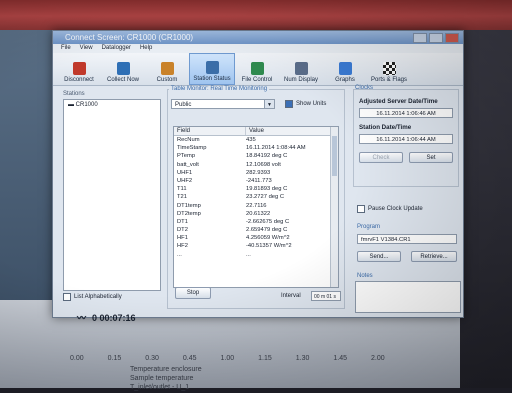 The height and width of the screenshot is (393, 512). I want to click on graphs-icon, so click(345, 68).